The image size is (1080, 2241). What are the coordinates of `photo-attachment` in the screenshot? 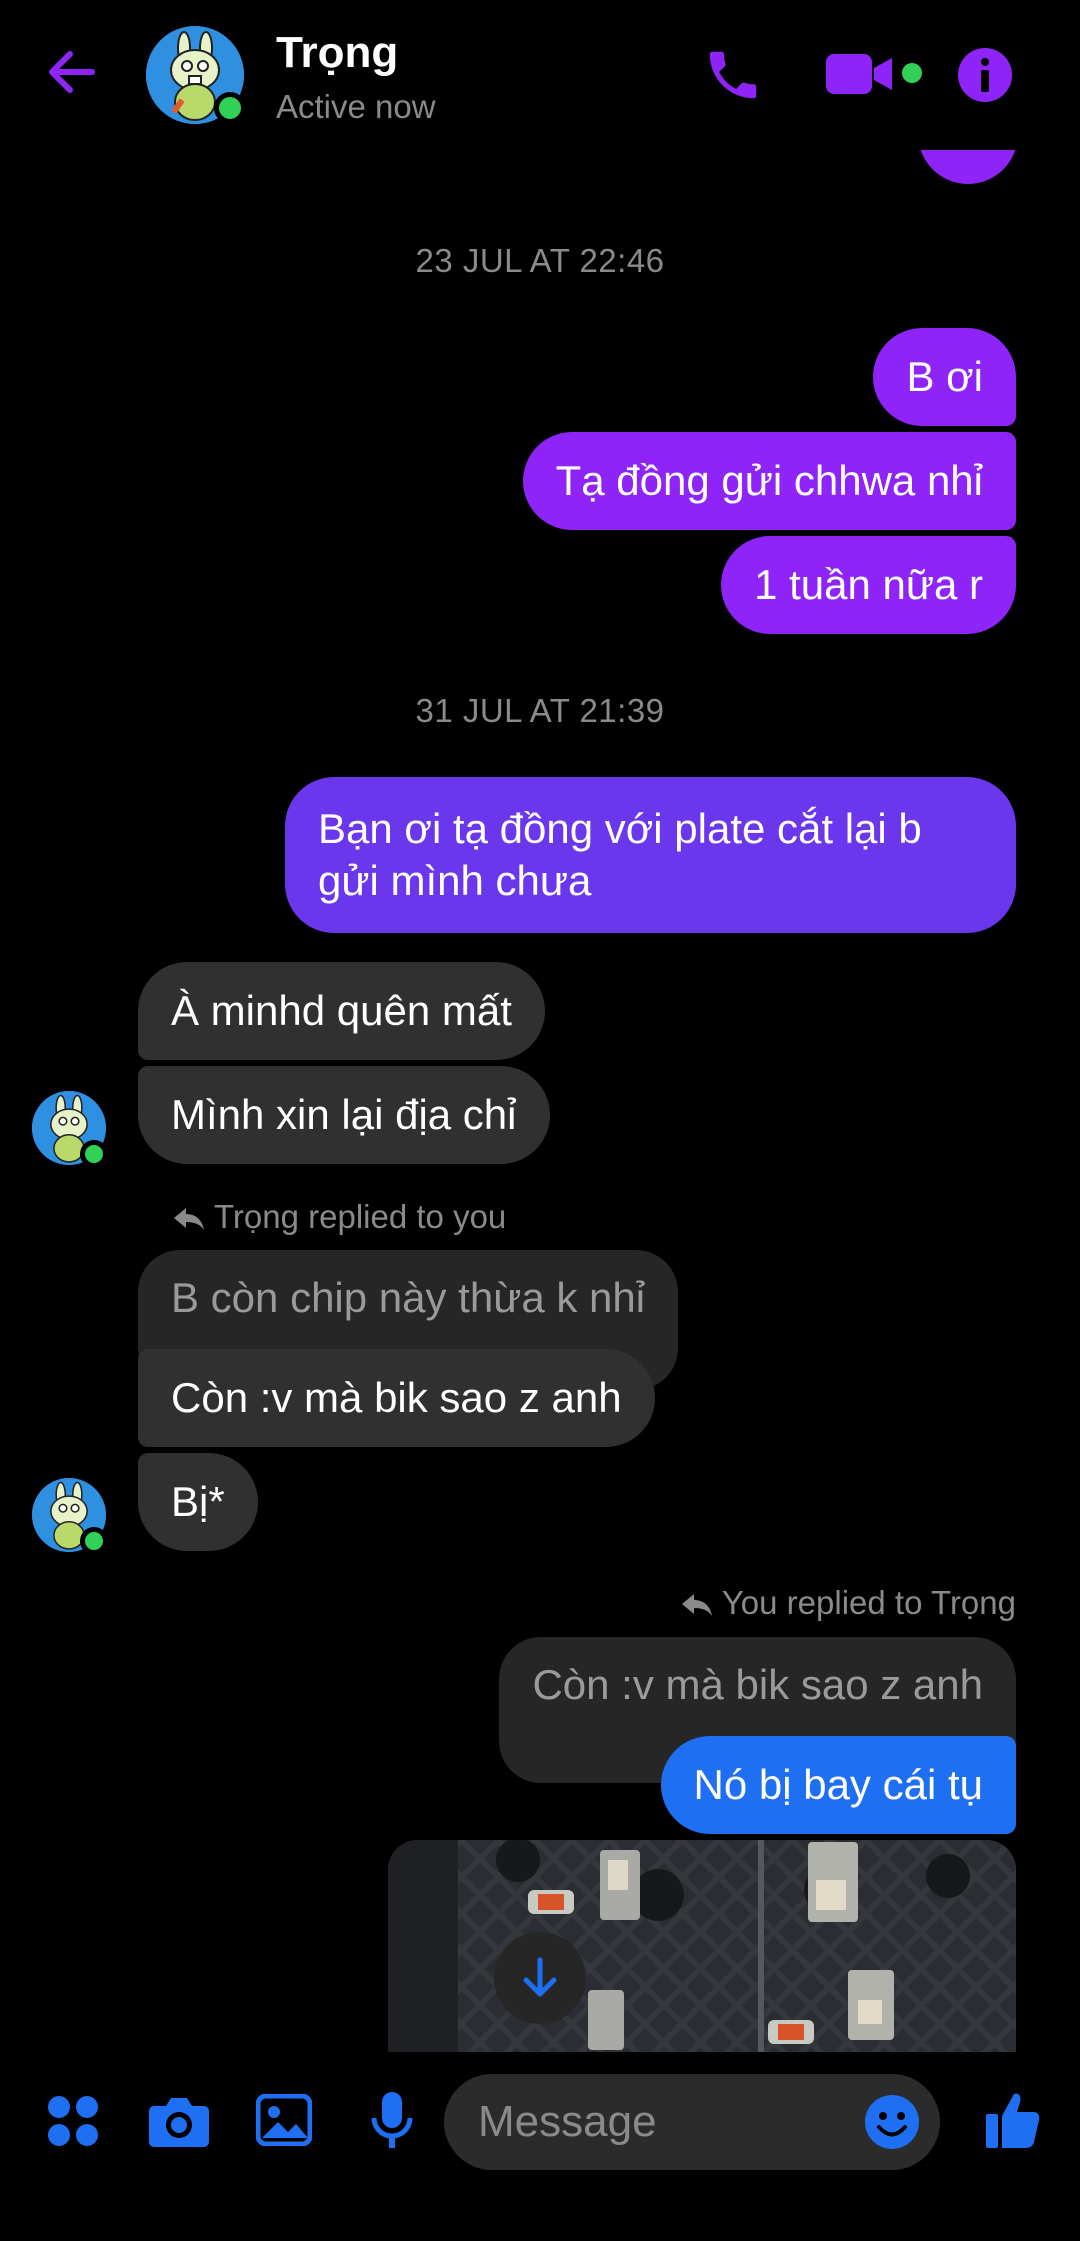 It's located at (702, 1946).